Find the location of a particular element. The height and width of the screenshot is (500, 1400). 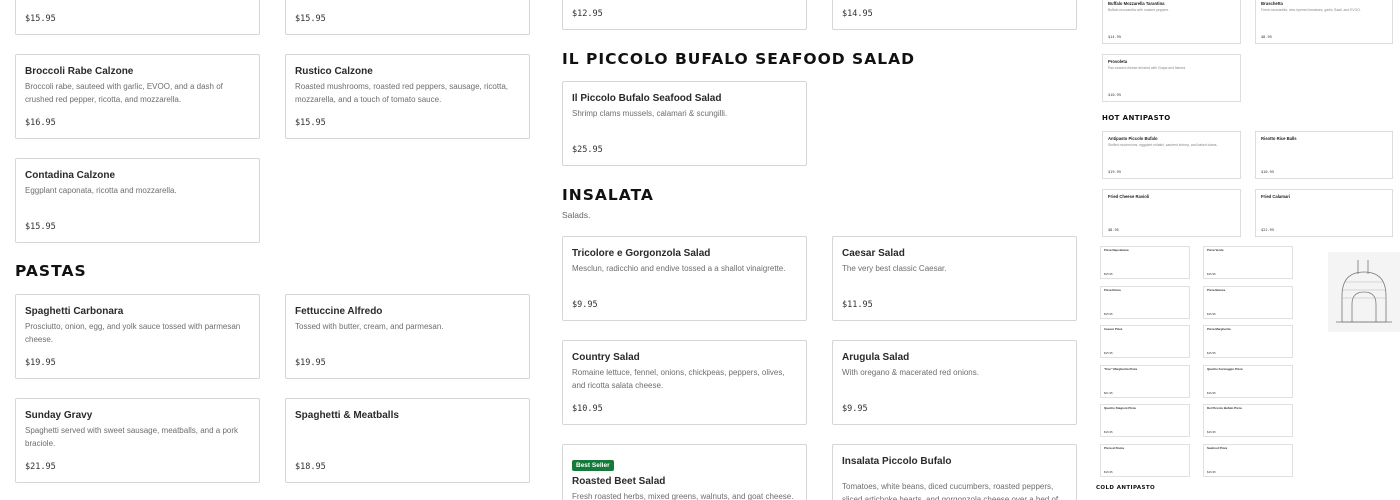

thumbnail-item-price: $10.95 is located at coordinates (1114, 95).